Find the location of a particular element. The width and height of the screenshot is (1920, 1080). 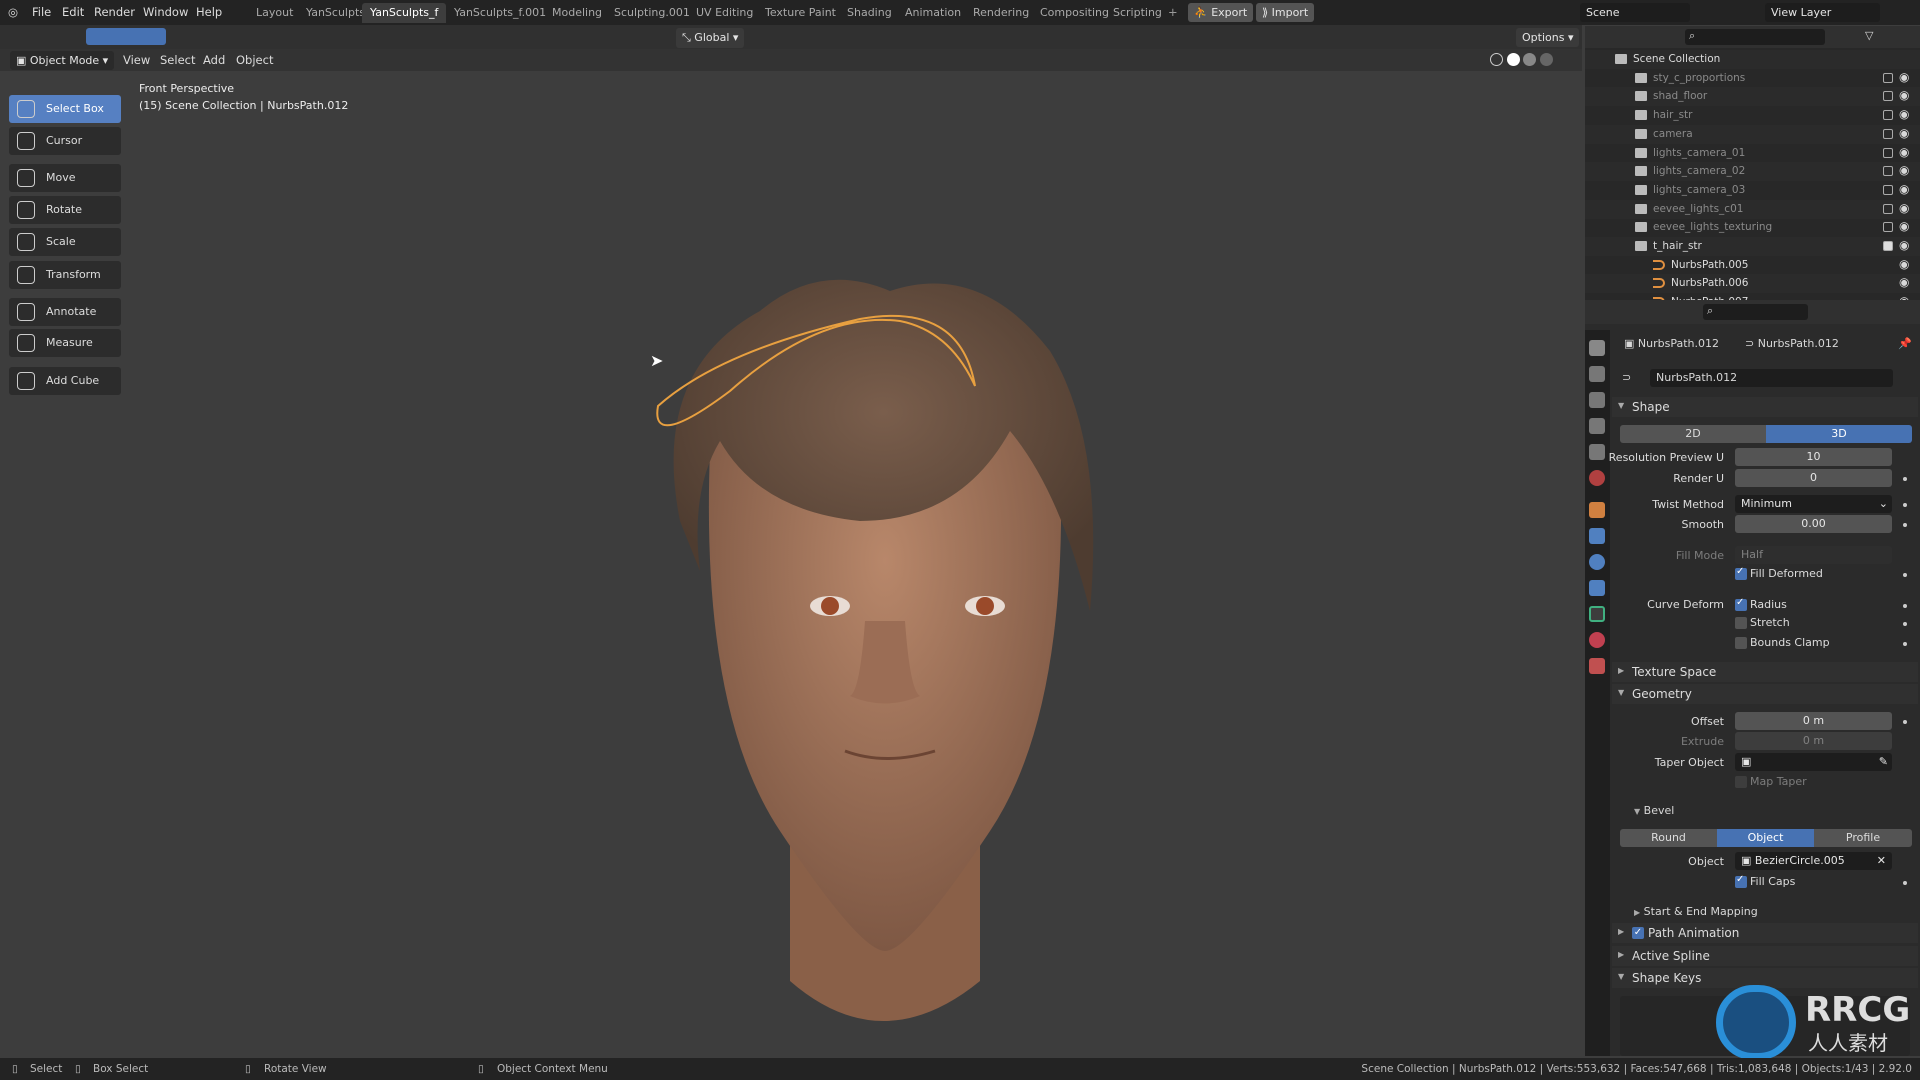

tab-workspace: YanSculpts_f.001 is located at coordinates (500, 13).